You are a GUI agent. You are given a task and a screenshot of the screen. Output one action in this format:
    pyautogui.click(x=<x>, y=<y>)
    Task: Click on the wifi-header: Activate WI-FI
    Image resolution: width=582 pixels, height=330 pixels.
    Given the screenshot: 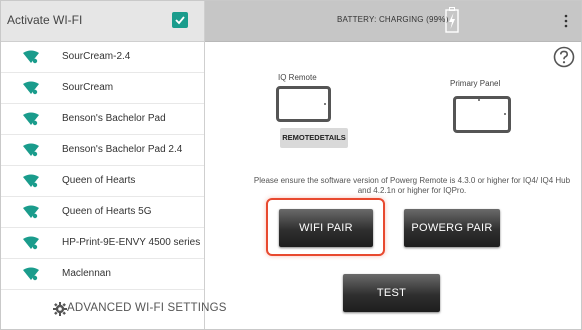 What is the action you would take?
    pyautogui.click(x=102, y=21)
    